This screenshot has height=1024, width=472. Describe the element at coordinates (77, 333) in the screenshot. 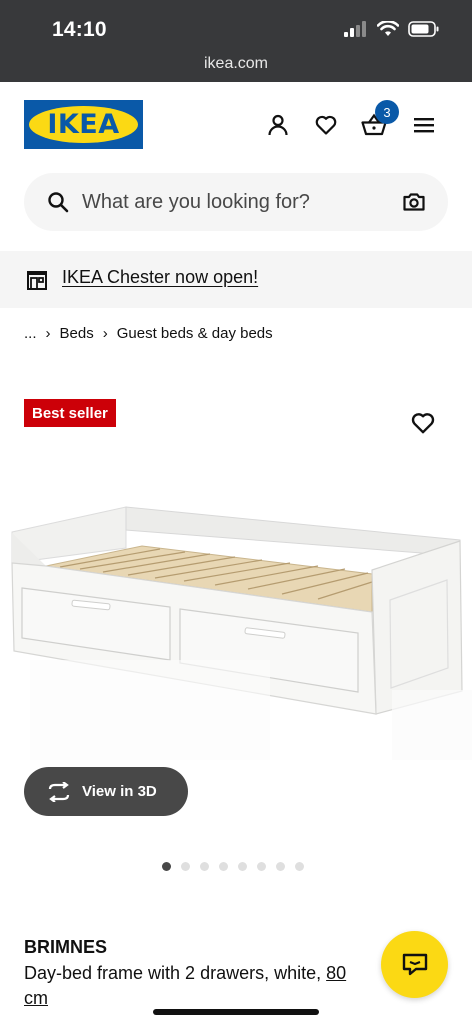

I see `breadcrumb-beds: Beds` at that location.